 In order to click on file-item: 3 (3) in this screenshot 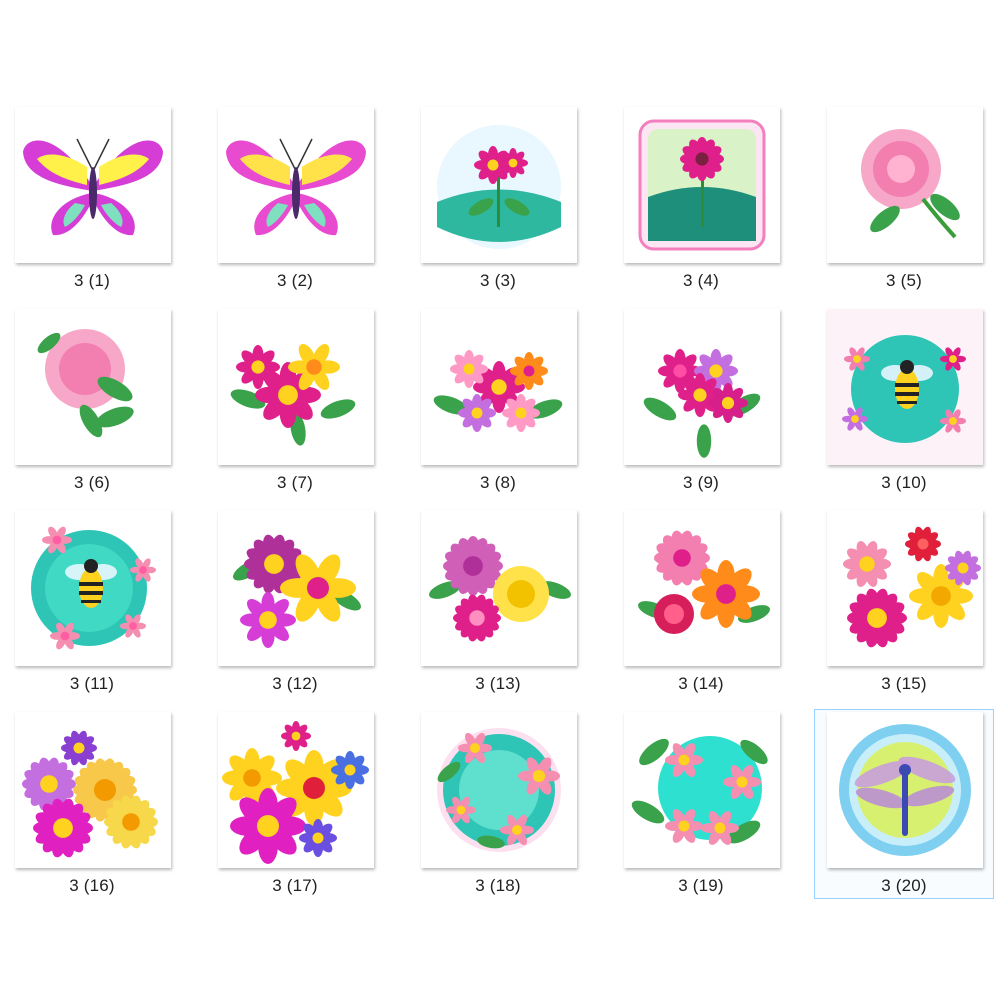, I will do `click(498, 199)`.